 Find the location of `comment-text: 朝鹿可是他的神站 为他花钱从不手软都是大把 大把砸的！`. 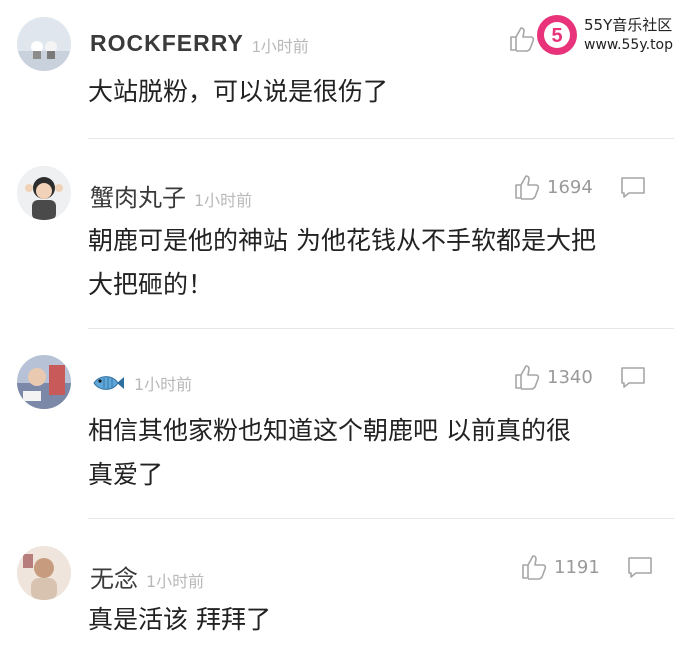

comment-text: 朝鹿可是他的神站 为他花钱从不手软都是大把 大把砸的！ is located at coordinates (368, 263).